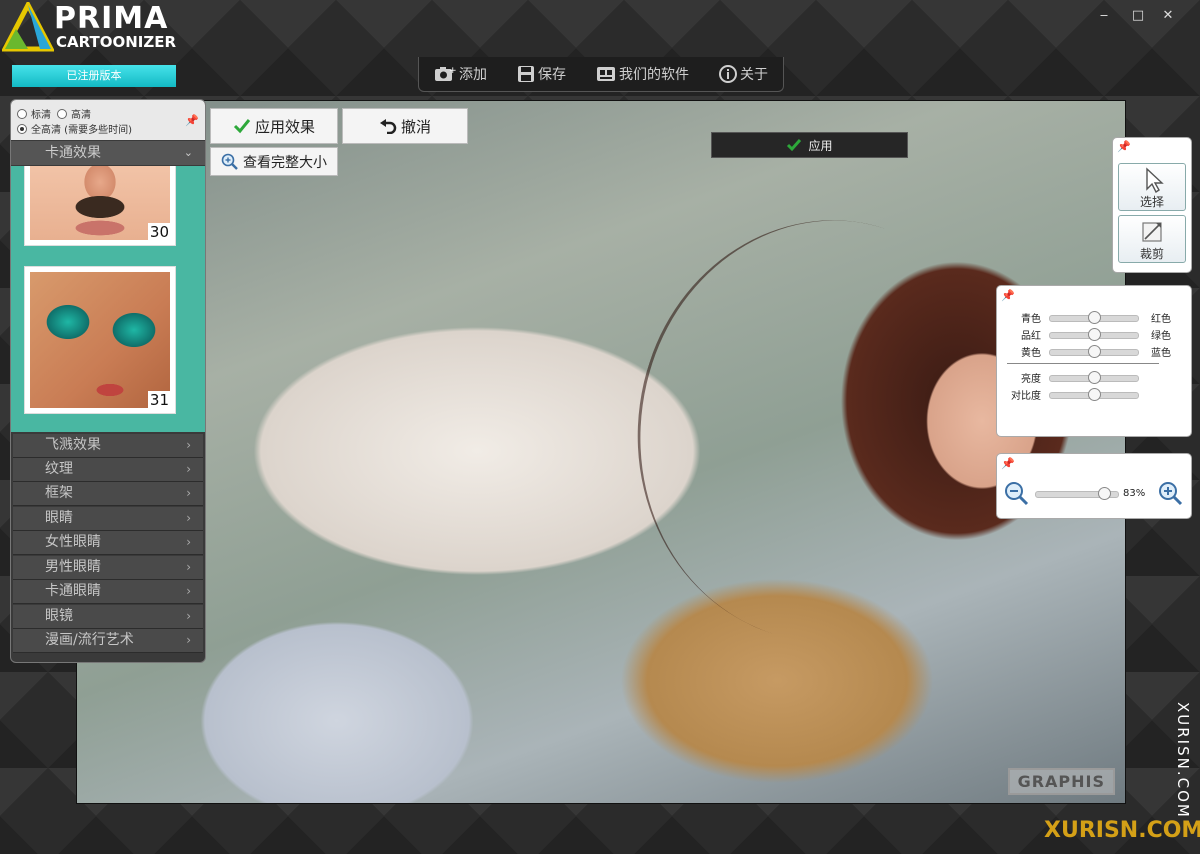 Image resolution: width=1200 pixels, height=854 pixels. I want to click on undo-label: 撤消, so click(415, 126).